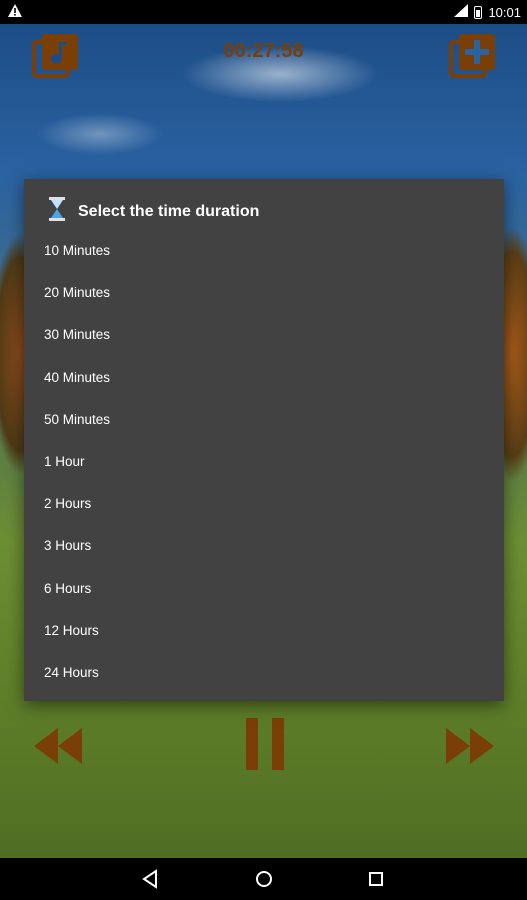  What do you see at coordinates (376, 879) in the screenshot?
I see `recent-apps-icon` at bounding box center [376, 879].